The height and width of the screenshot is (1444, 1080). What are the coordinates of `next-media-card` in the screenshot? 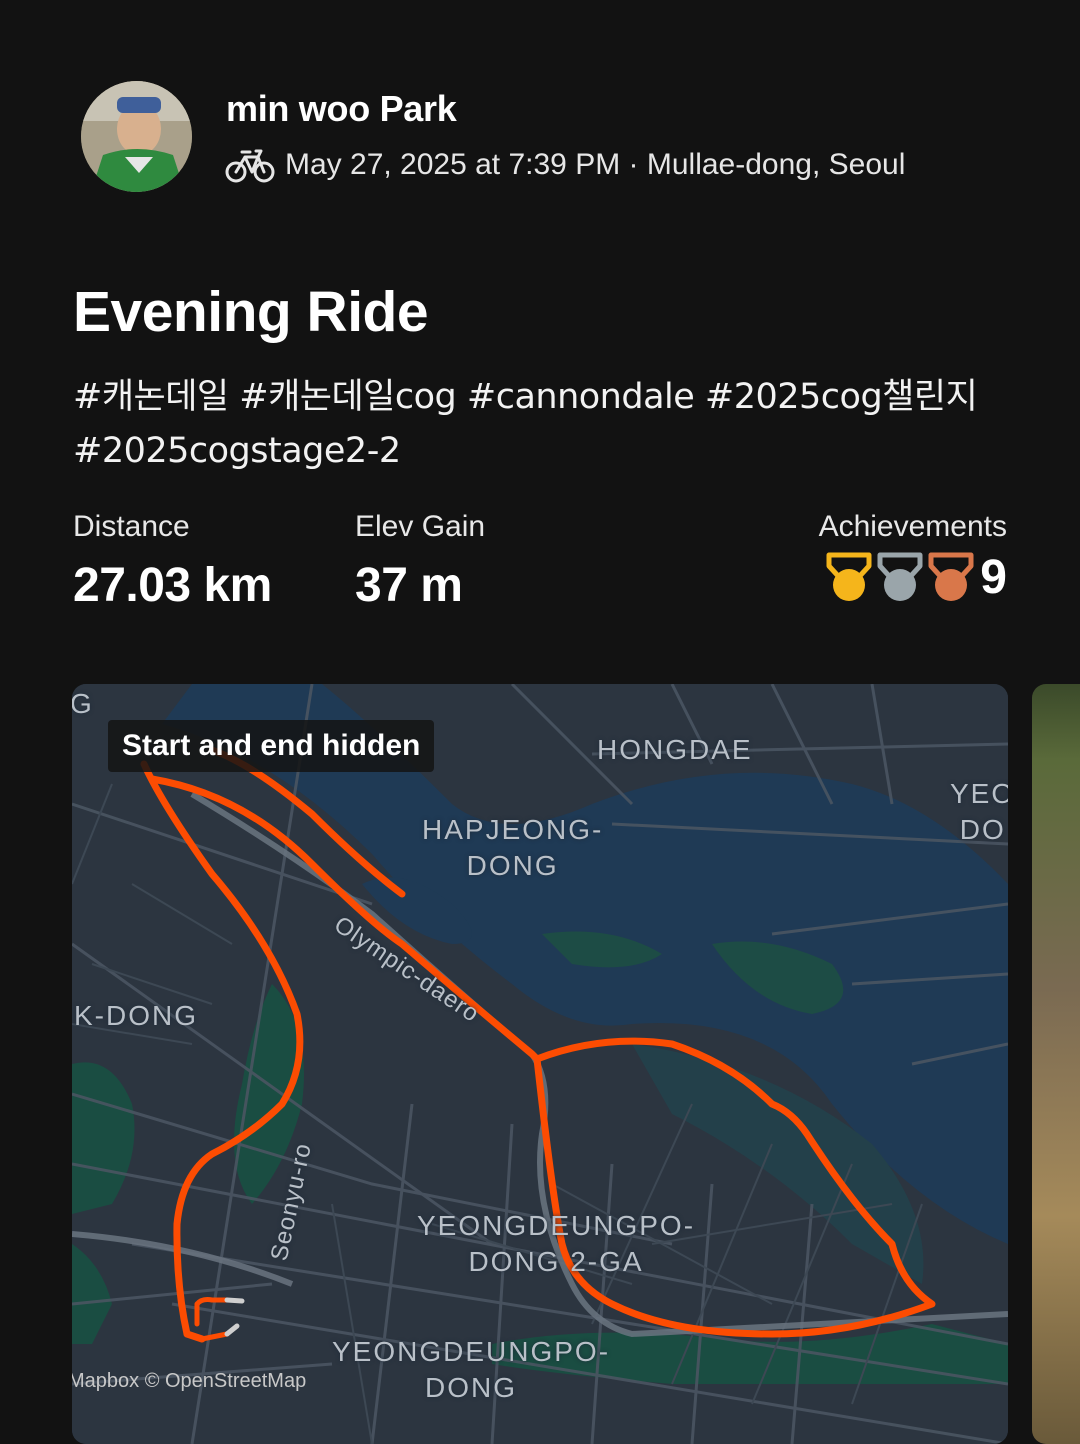 It's located at (1056, 1064).